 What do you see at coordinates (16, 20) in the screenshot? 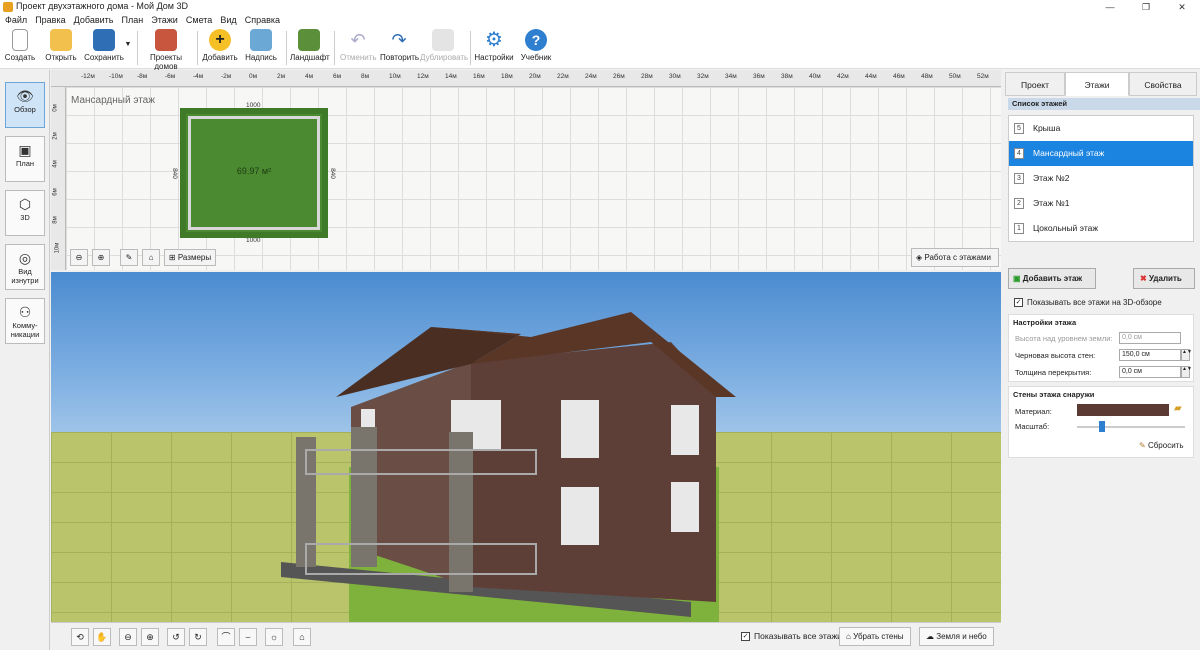
I see `menu-file: Файл` at bounding box center [16, 20].